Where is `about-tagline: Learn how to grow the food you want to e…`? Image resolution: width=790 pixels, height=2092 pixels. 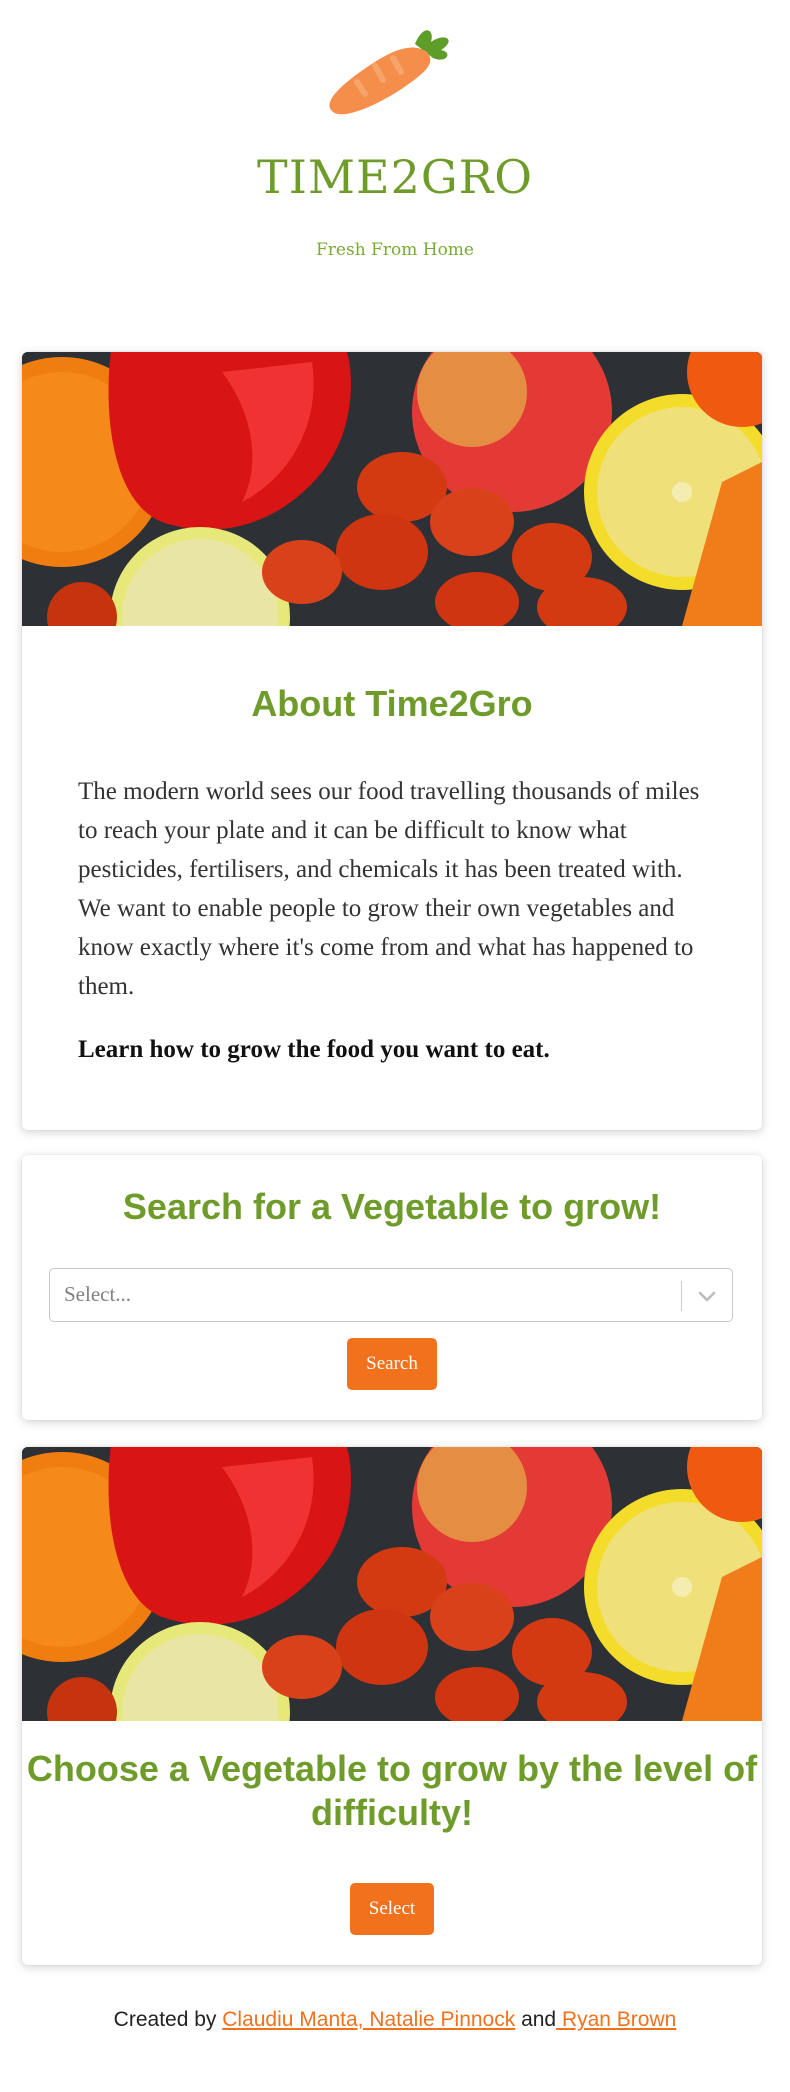
about-tagline: Learn how to grow the food you want to e… is located at coordinates (314, 1049).